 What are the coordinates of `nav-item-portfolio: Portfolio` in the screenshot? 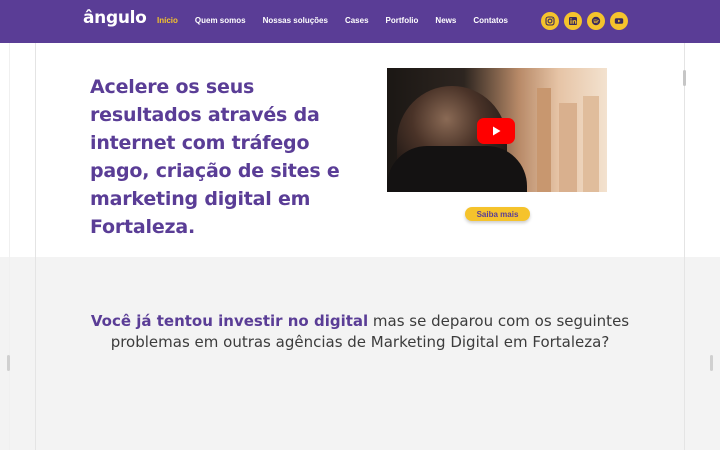 It's located at (402, 20).